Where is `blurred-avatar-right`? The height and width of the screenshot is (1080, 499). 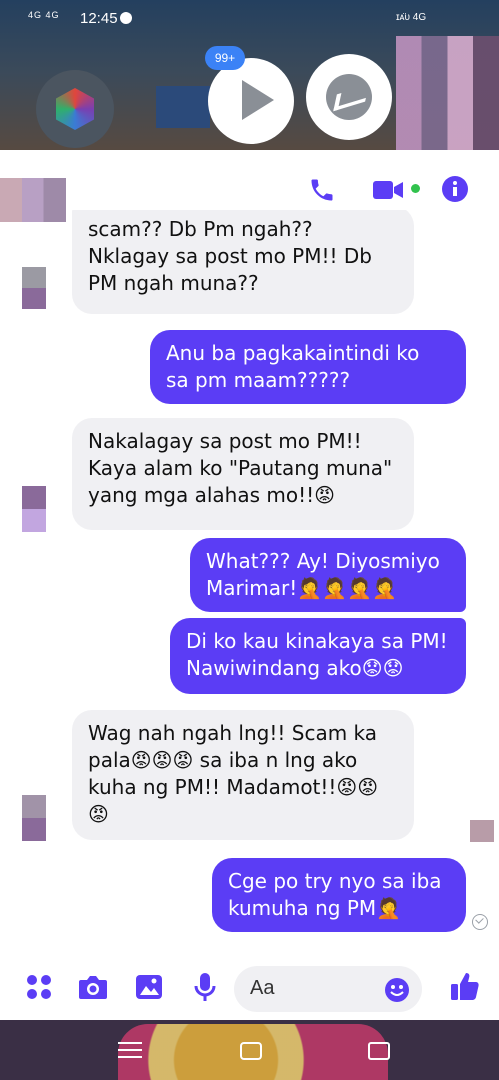
blurred-avatar-right is located at coordinates (482, 831).